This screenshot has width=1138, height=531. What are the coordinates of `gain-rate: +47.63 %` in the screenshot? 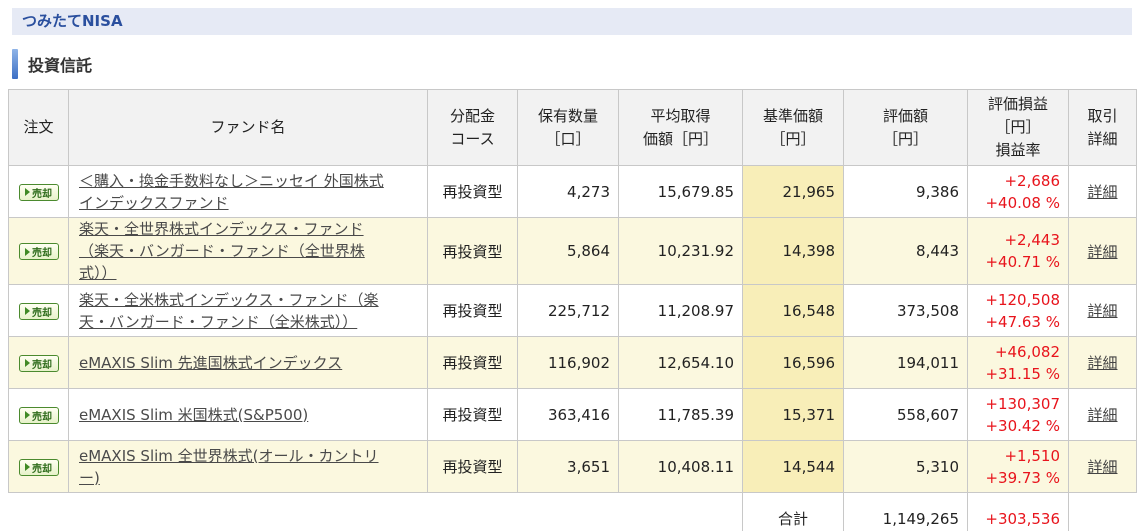 It's located at (1022, 321).